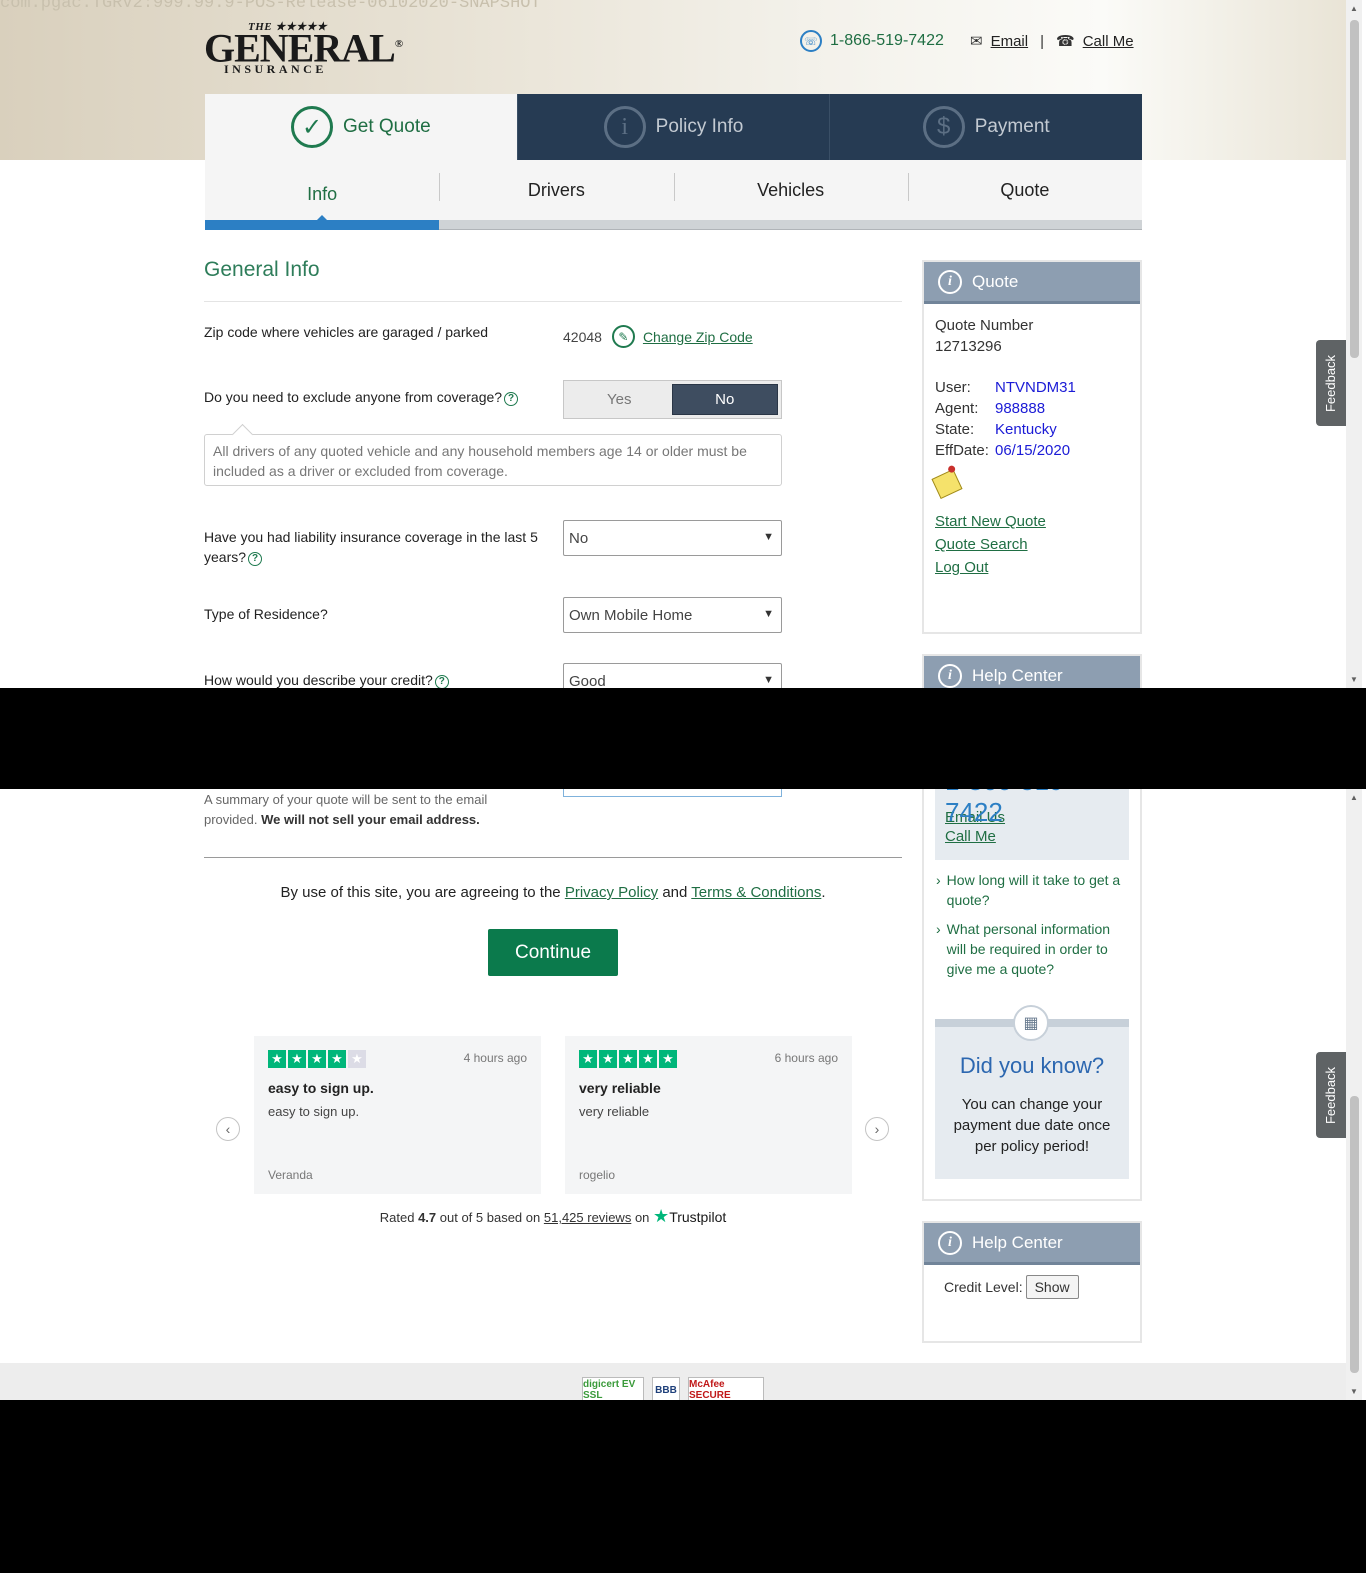 Image resolution: width=1366 pixels, height=1573 pixels. What do you see at coordinates (672, 538) in the screenshot?
I see `liability-select: No ▼` at bounding box center [672, 538].